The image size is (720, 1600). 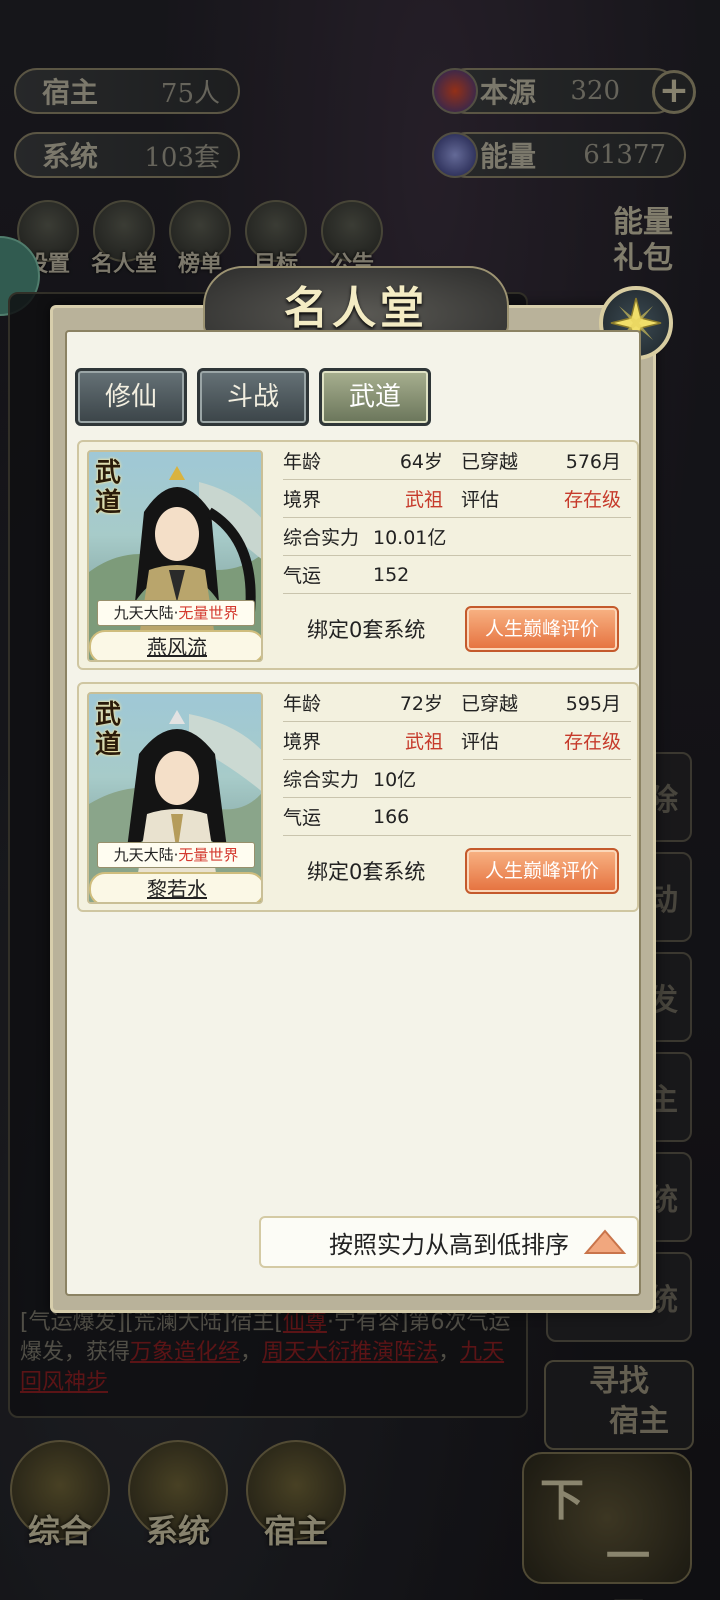 I want to click on sort-label: 按照实力从高到低排序, so click(x=449, y=1244).